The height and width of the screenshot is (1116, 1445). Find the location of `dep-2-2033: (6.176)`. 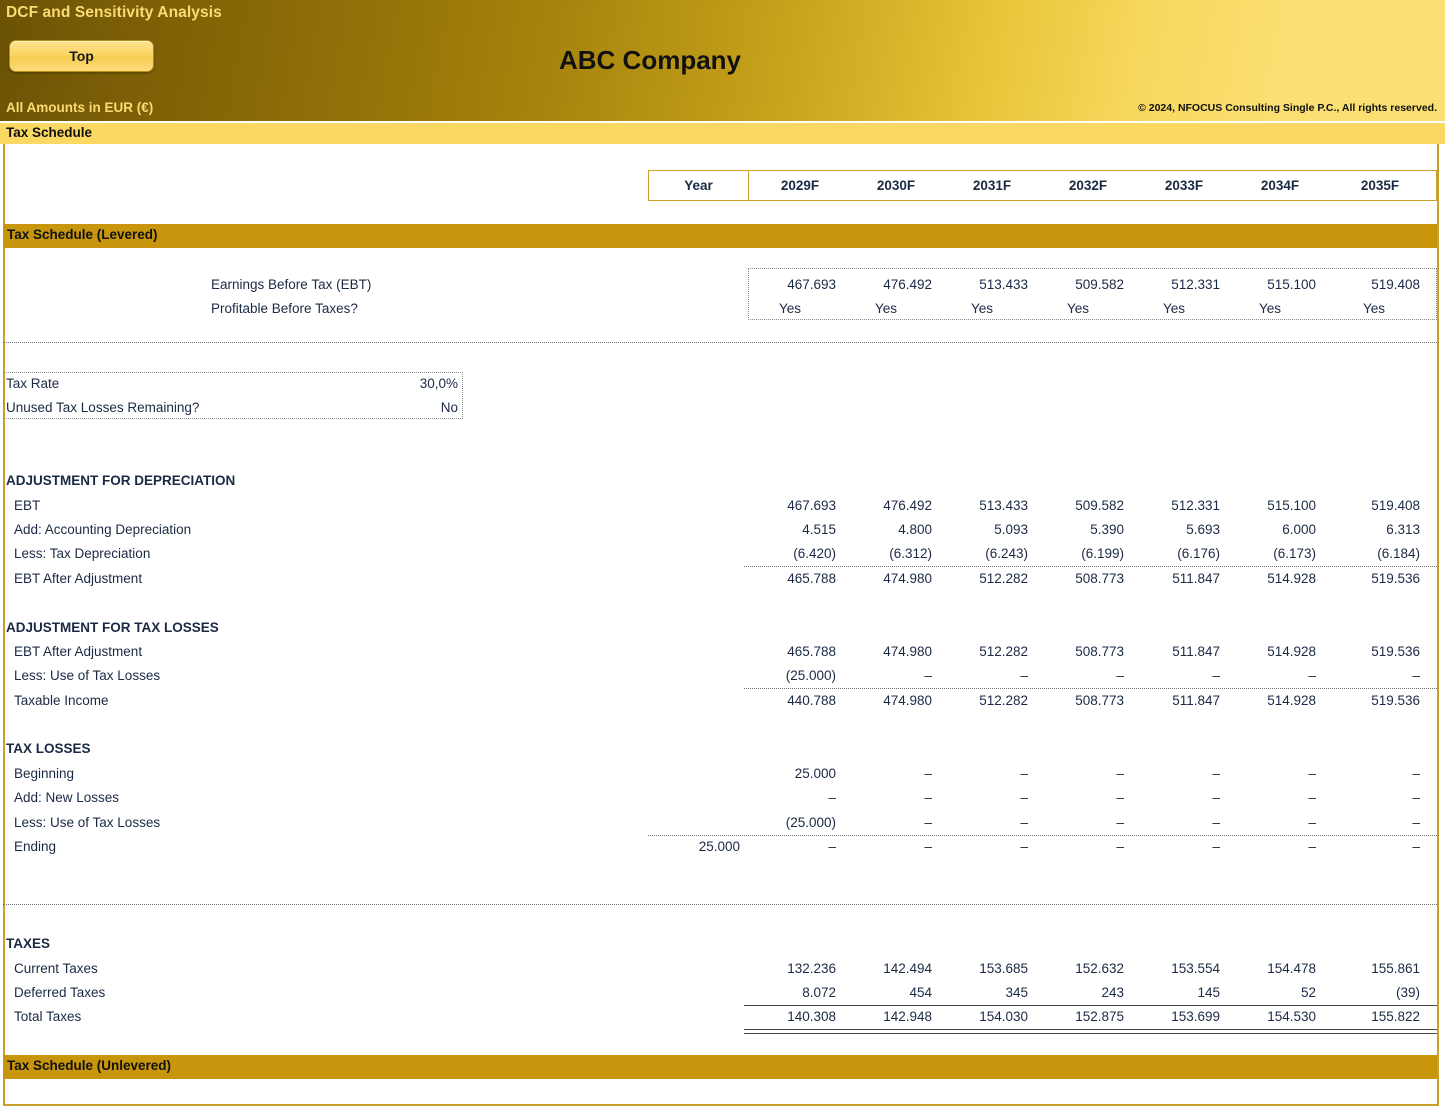

dep-2-2033: (6.176) is located at coordinates (1198, 553).